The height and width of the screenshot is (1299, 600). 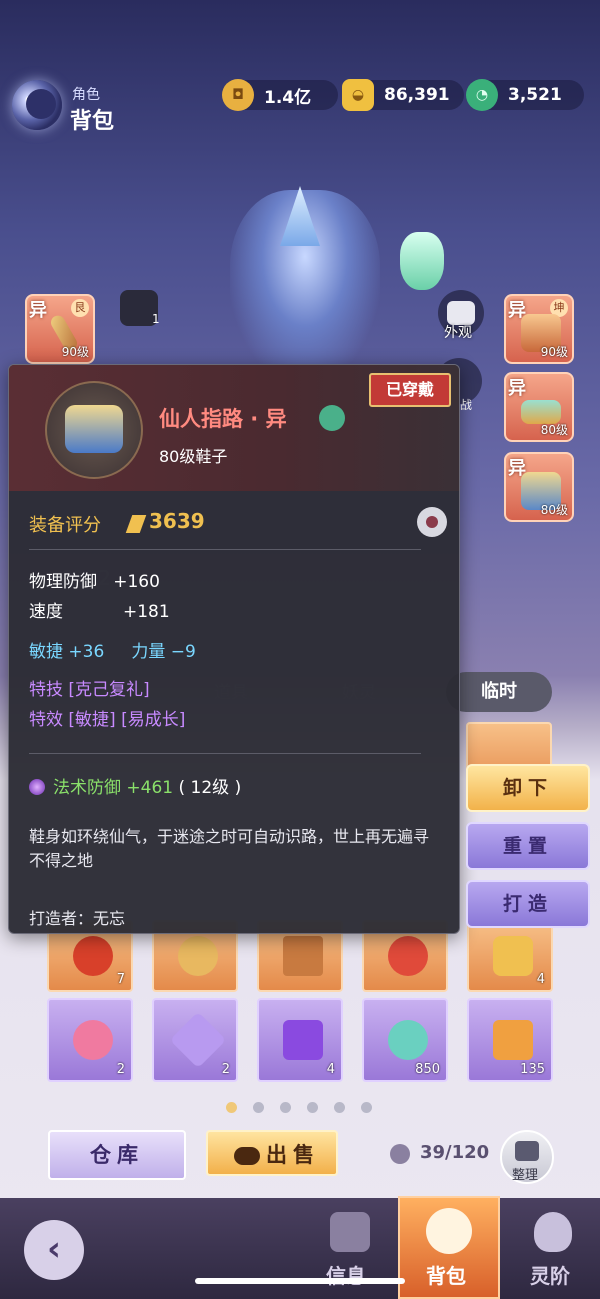 What do you see at coordinates (499, 692) in the screenshot?
I see `tab-temp: 临时` at bounding box center [499, 692].